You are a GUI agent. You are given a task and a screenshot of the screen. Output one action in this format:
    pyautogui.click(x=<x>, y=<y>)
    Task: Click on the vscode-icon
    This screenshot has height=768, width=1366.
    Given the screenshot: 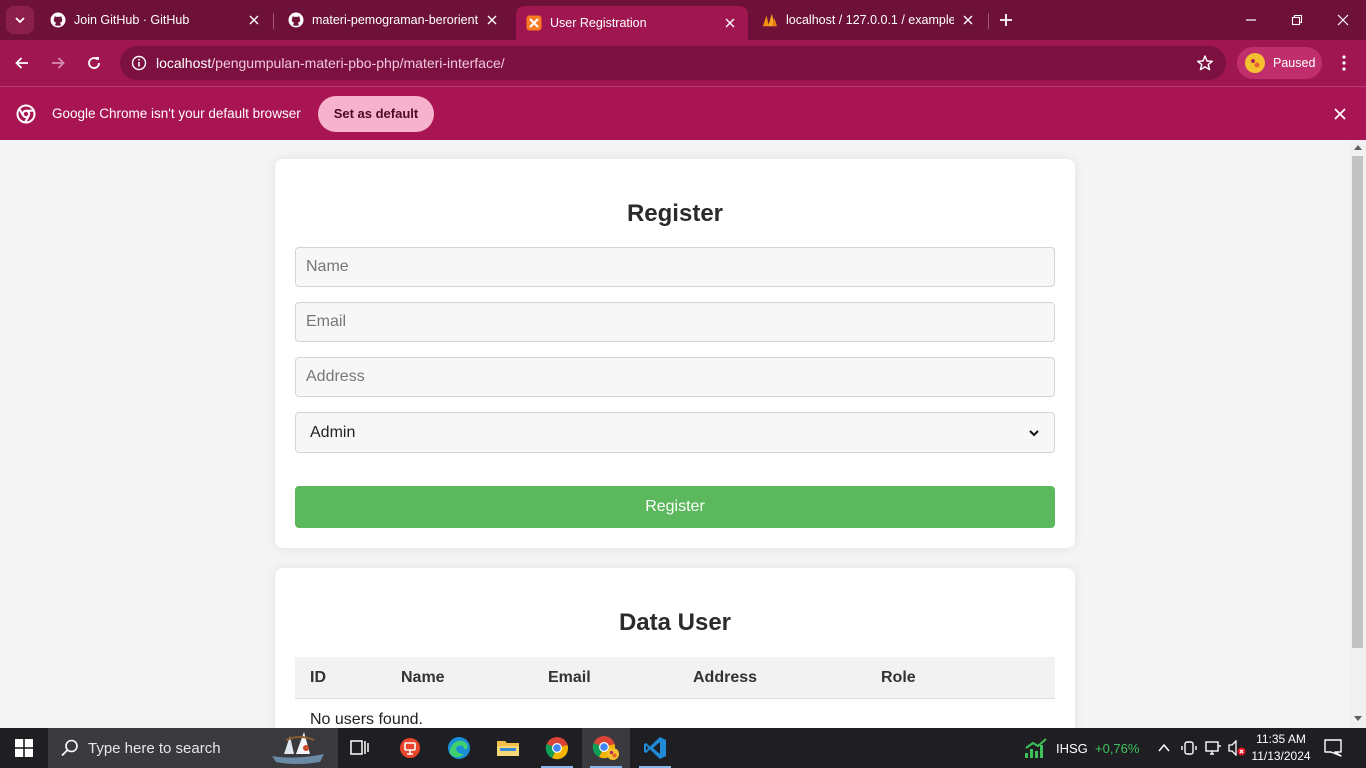 What is the action you would take?
    pyautogui.click(x=655, y=748)
    